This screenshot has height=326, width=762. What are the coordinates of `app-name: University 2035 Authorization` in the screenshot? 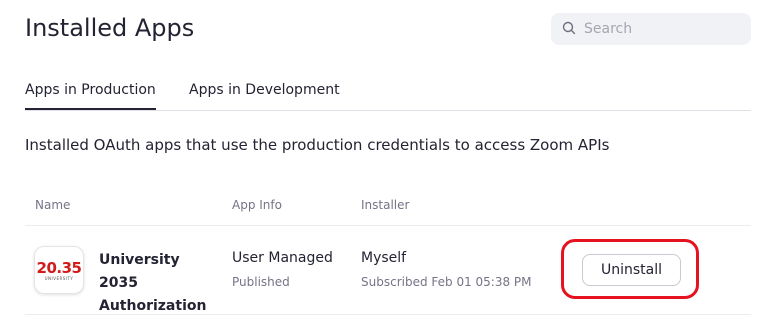 It's located at (156, 283).